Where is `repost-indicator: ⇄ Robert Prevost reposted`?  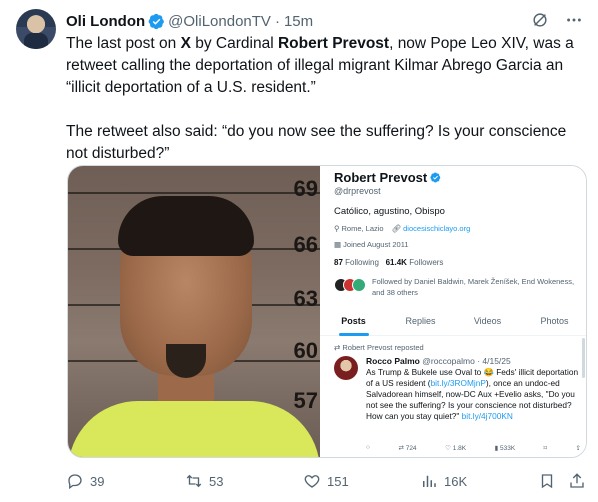
repost-indicator: ⇄ Robert Prevost reposted is located at coordinates (379, 347).